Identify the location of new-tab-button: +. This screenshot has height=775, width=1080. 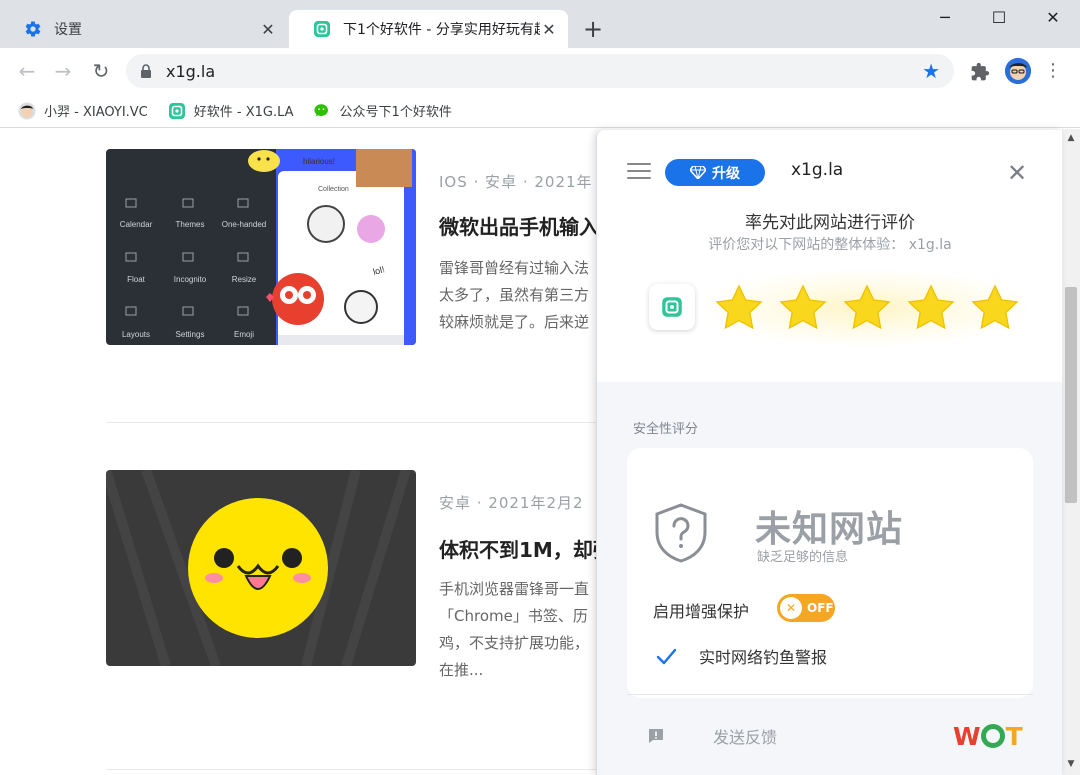
(593, 29).